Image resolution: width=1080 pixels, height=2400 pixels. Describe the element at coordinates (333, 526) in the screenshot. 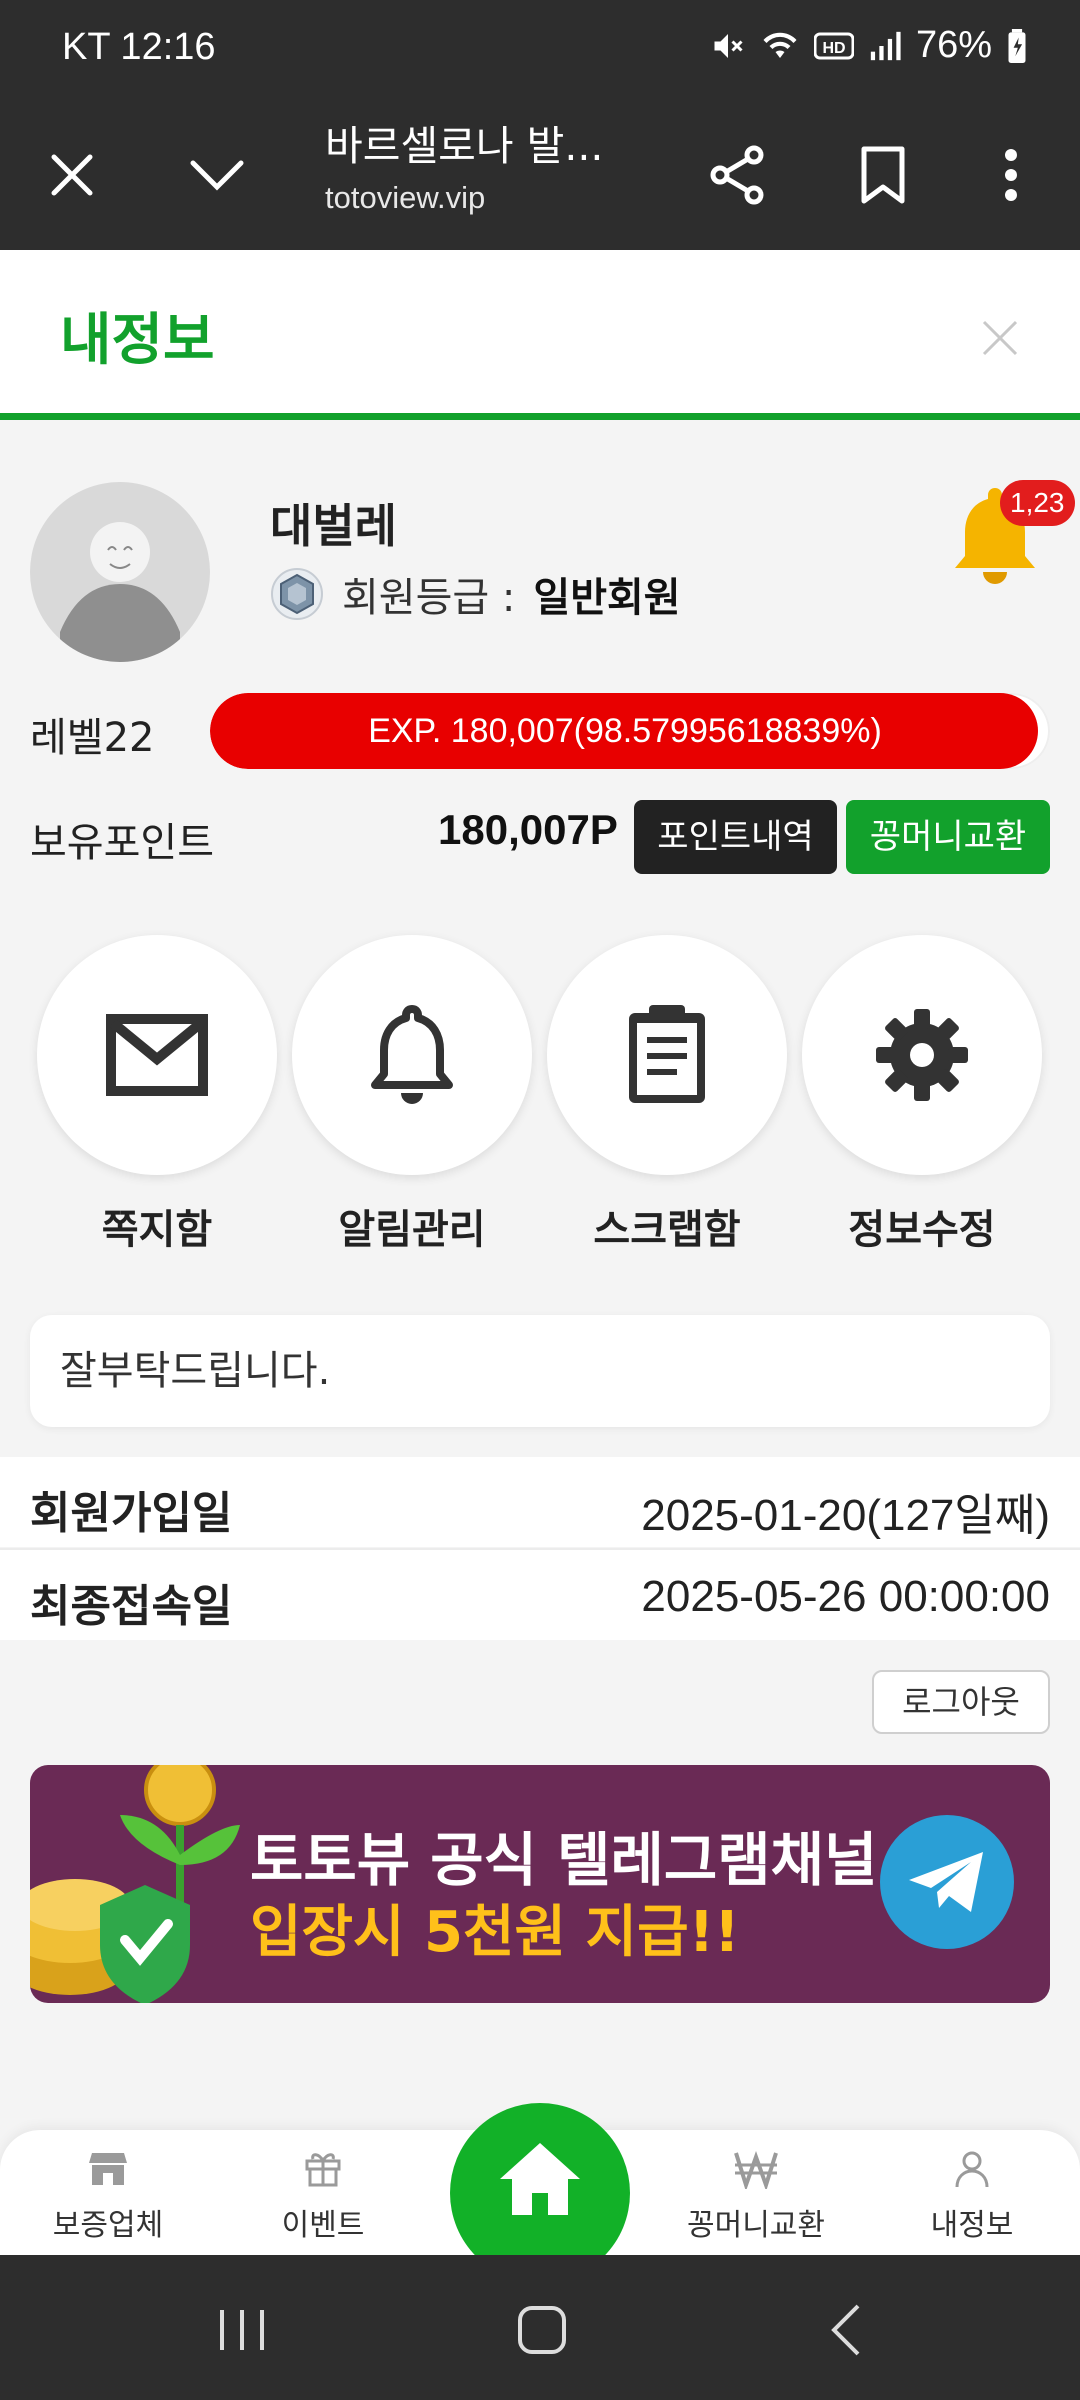

I see `nickname: 대벌레` at that location.